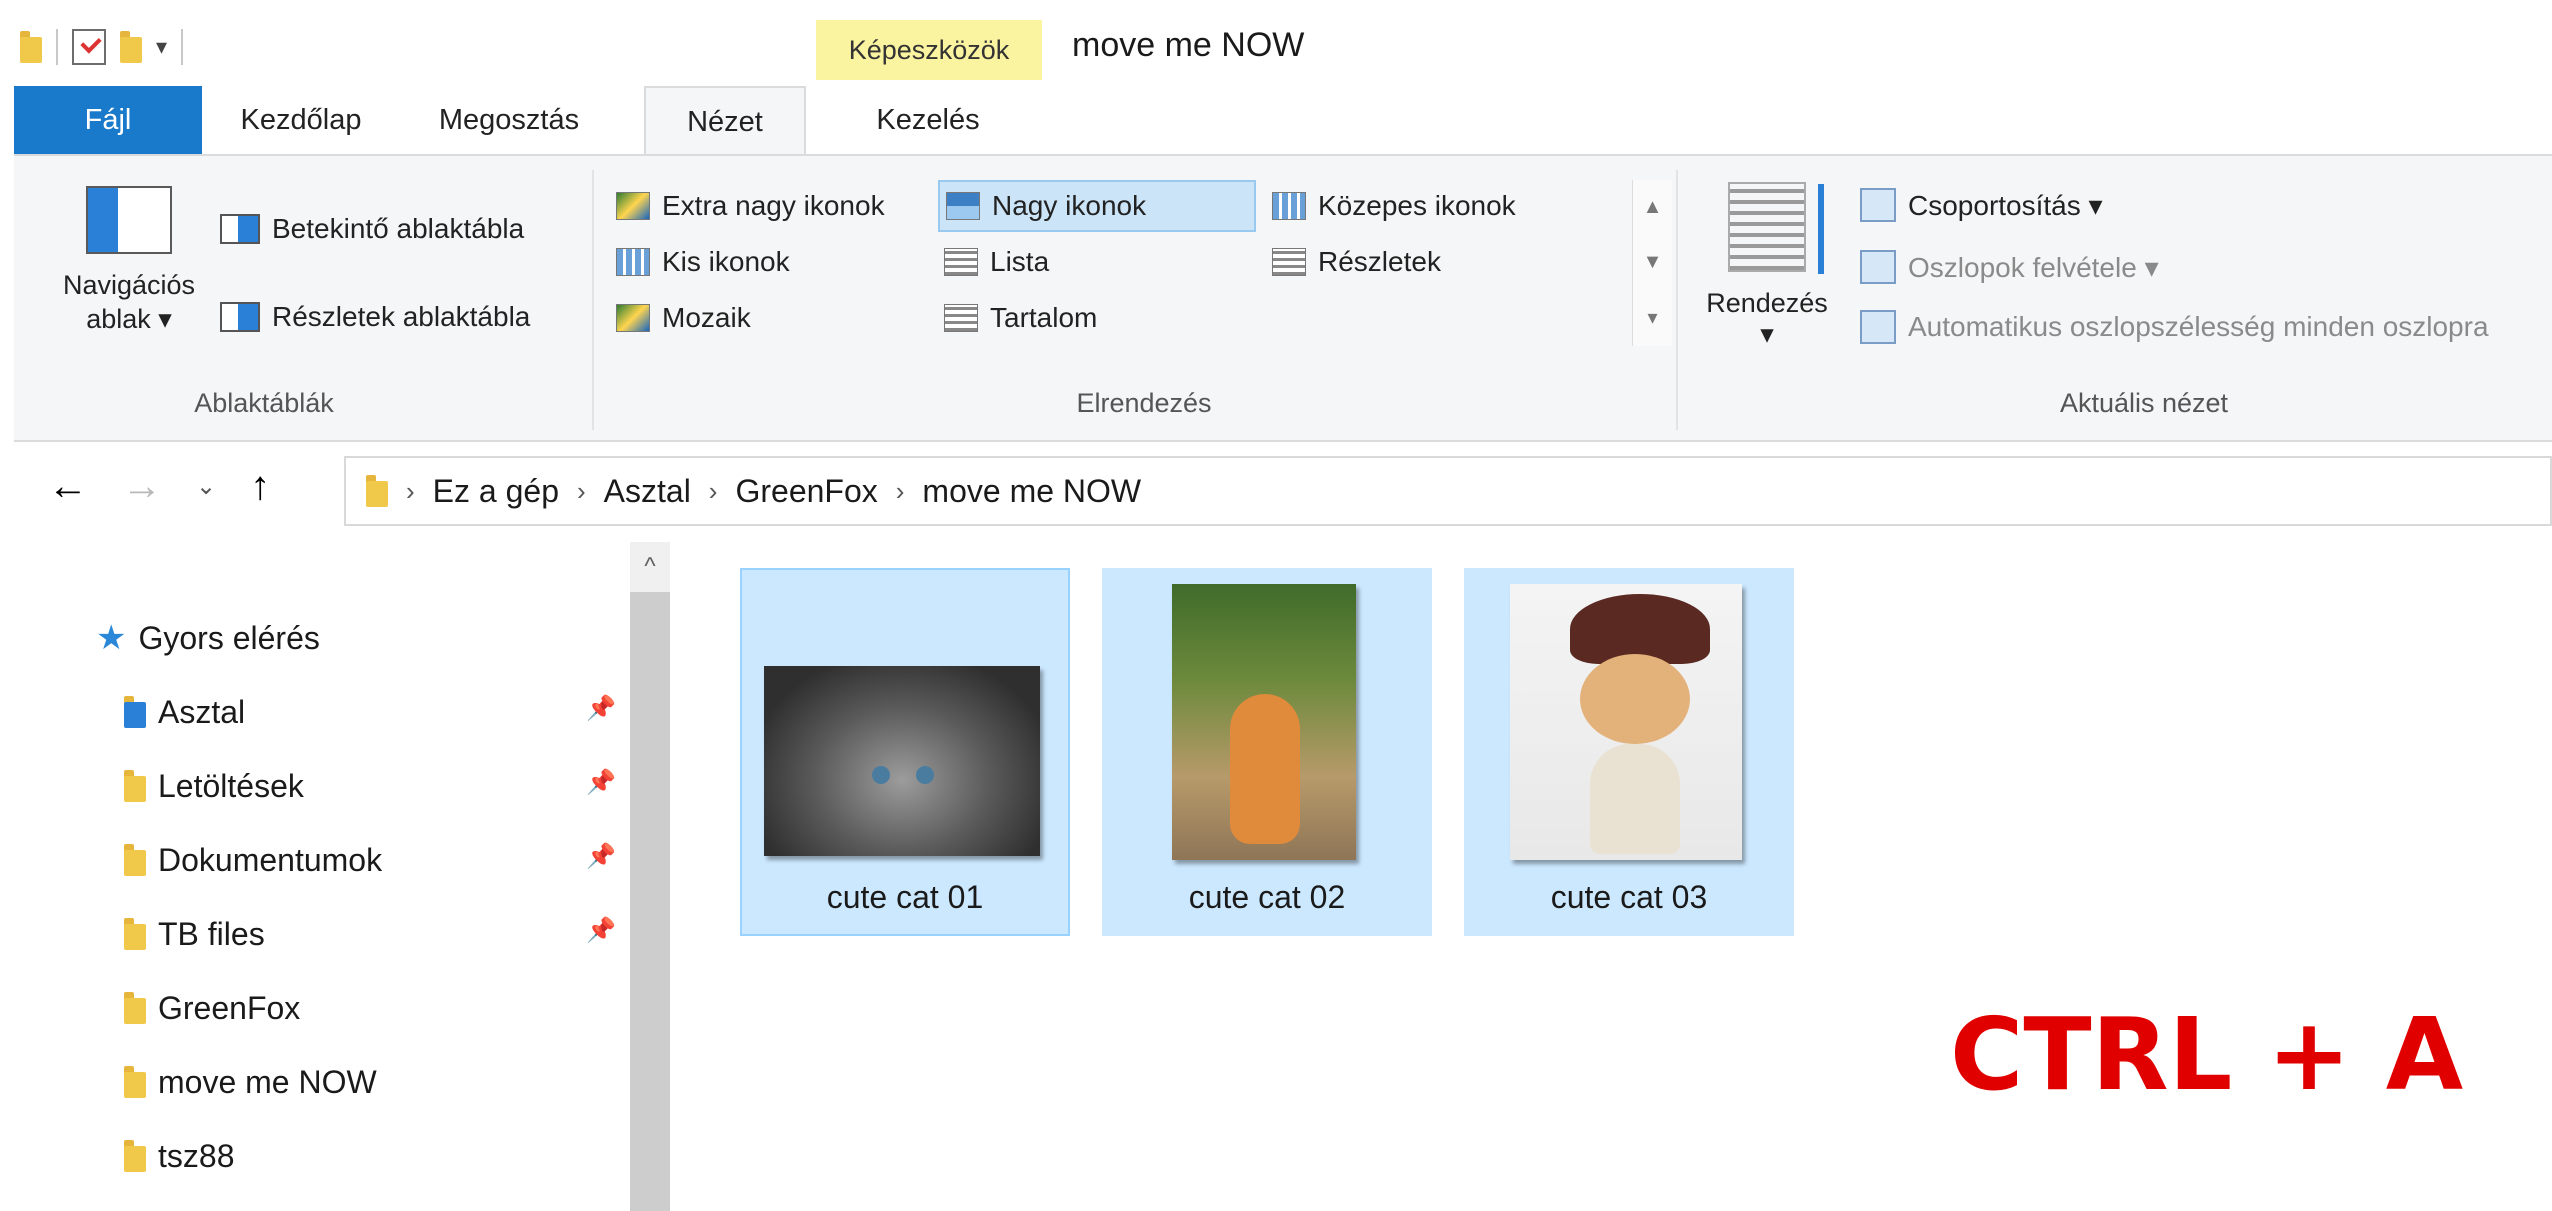  What do you see at coordinates (1379, 261) in the screenshot?
I see `layout-item-label: Részletek` at bounding box center [1379, 261].